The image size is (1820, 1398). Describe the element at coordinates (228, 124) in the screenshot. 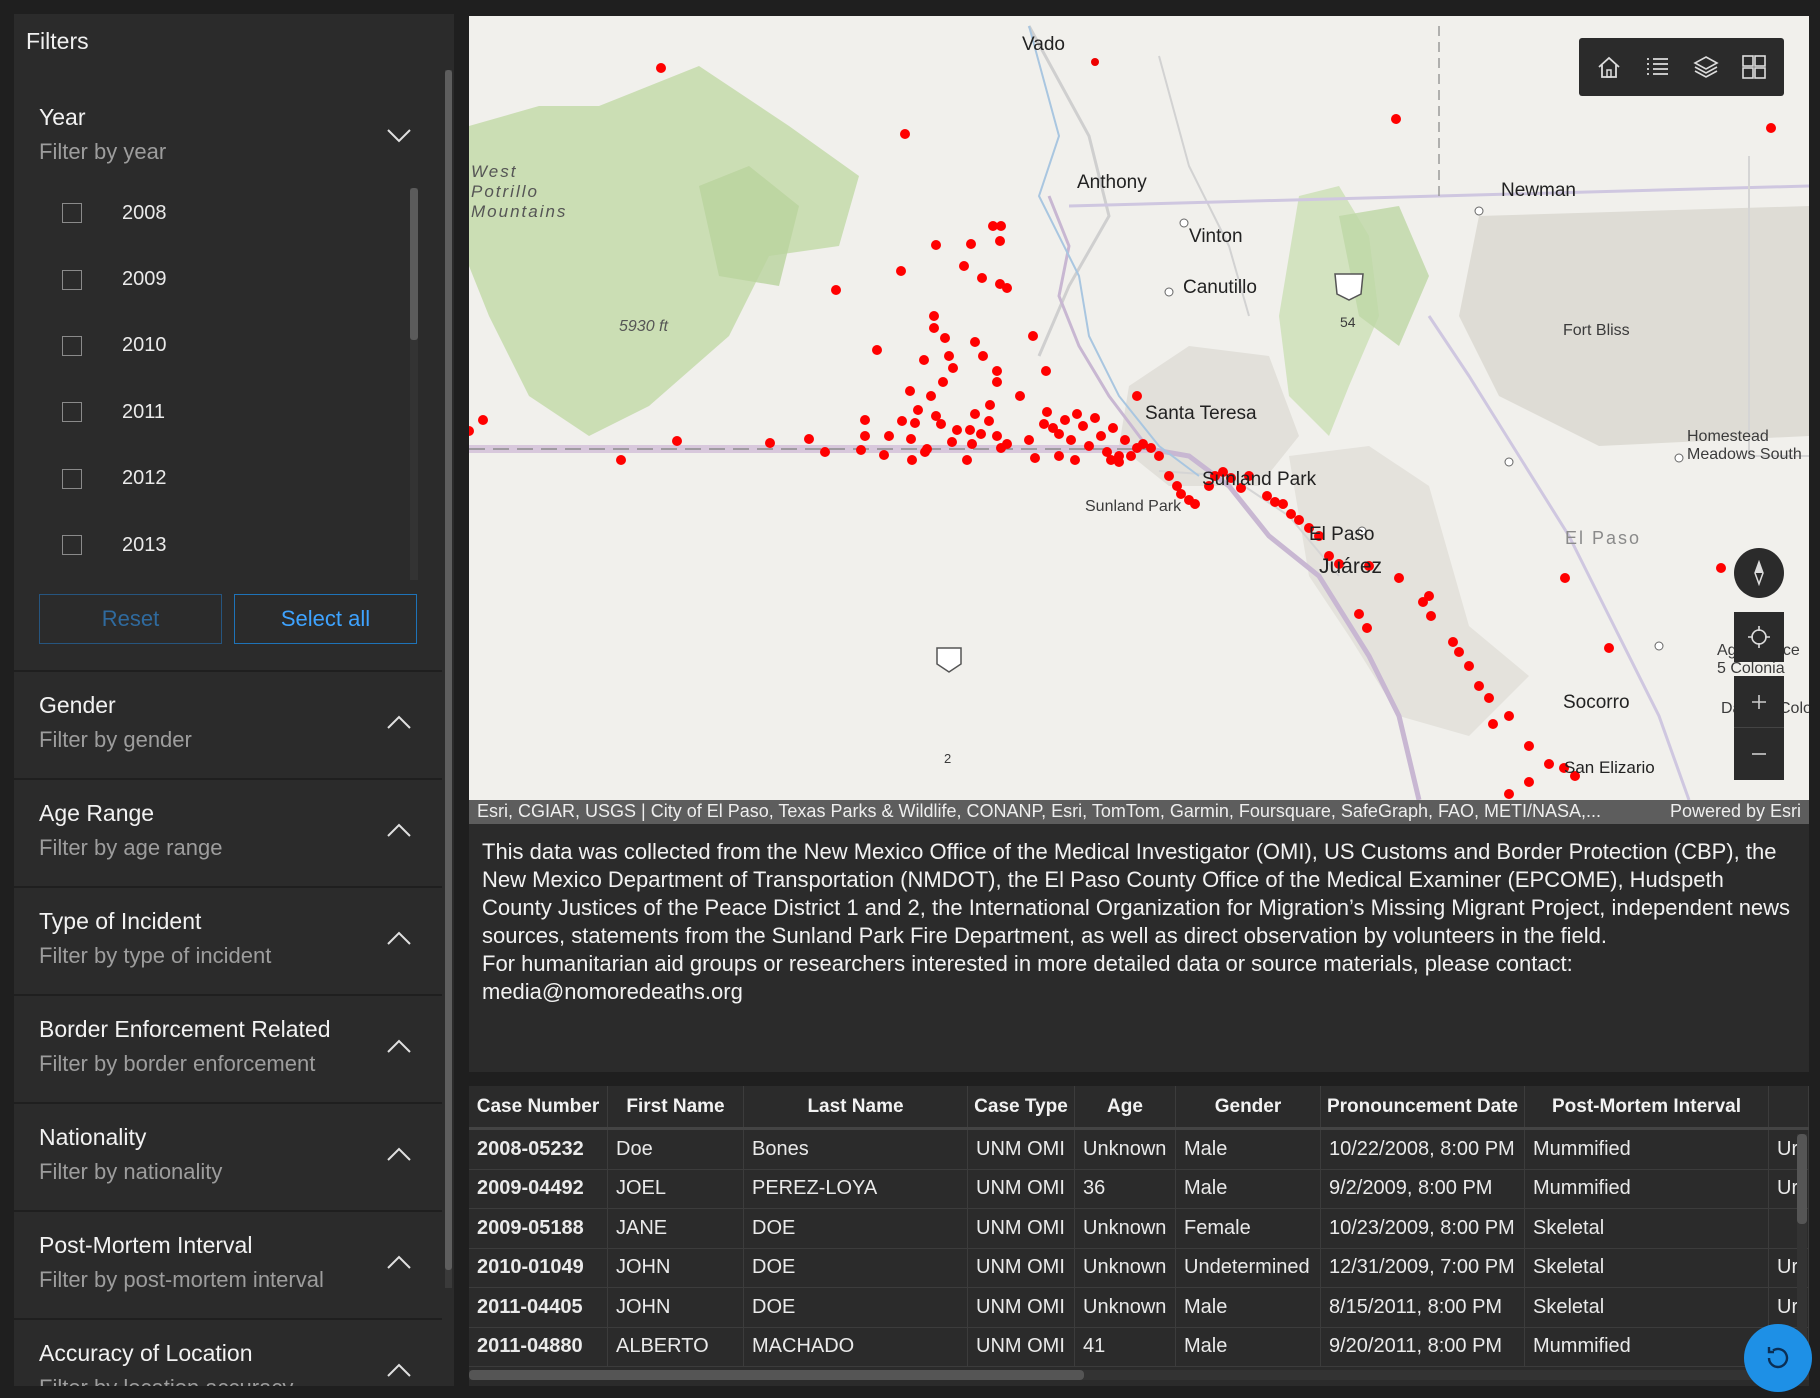

I see `filter-header-year: Year Filter by year` at that location.